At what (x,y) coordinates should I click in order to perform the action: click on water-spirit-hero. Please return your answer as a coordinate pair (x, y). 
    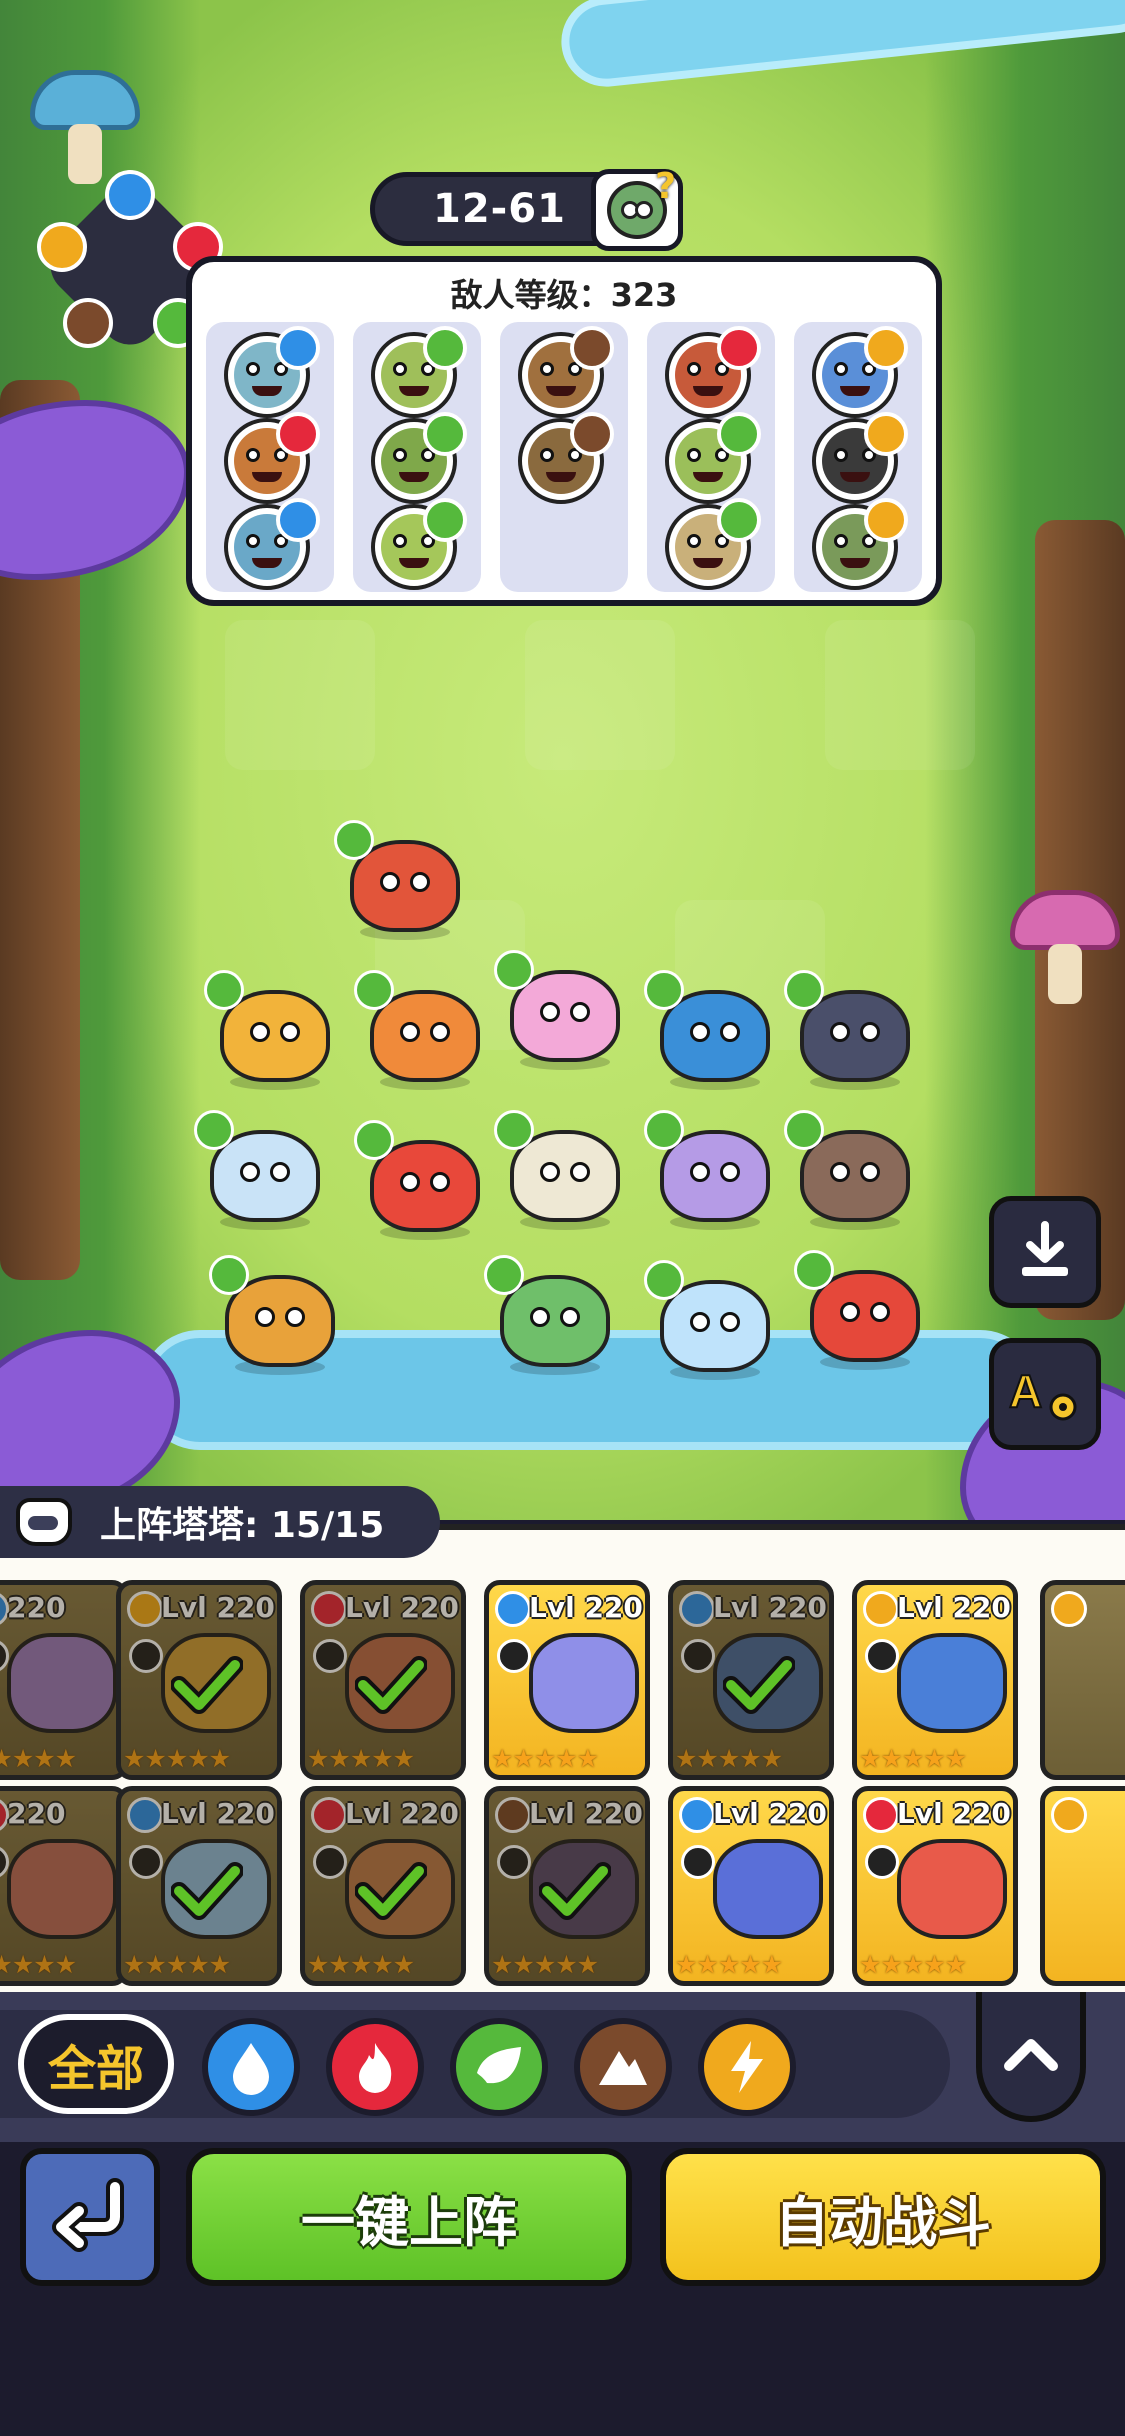
    Looking at the image, I should click on (712, 1320).